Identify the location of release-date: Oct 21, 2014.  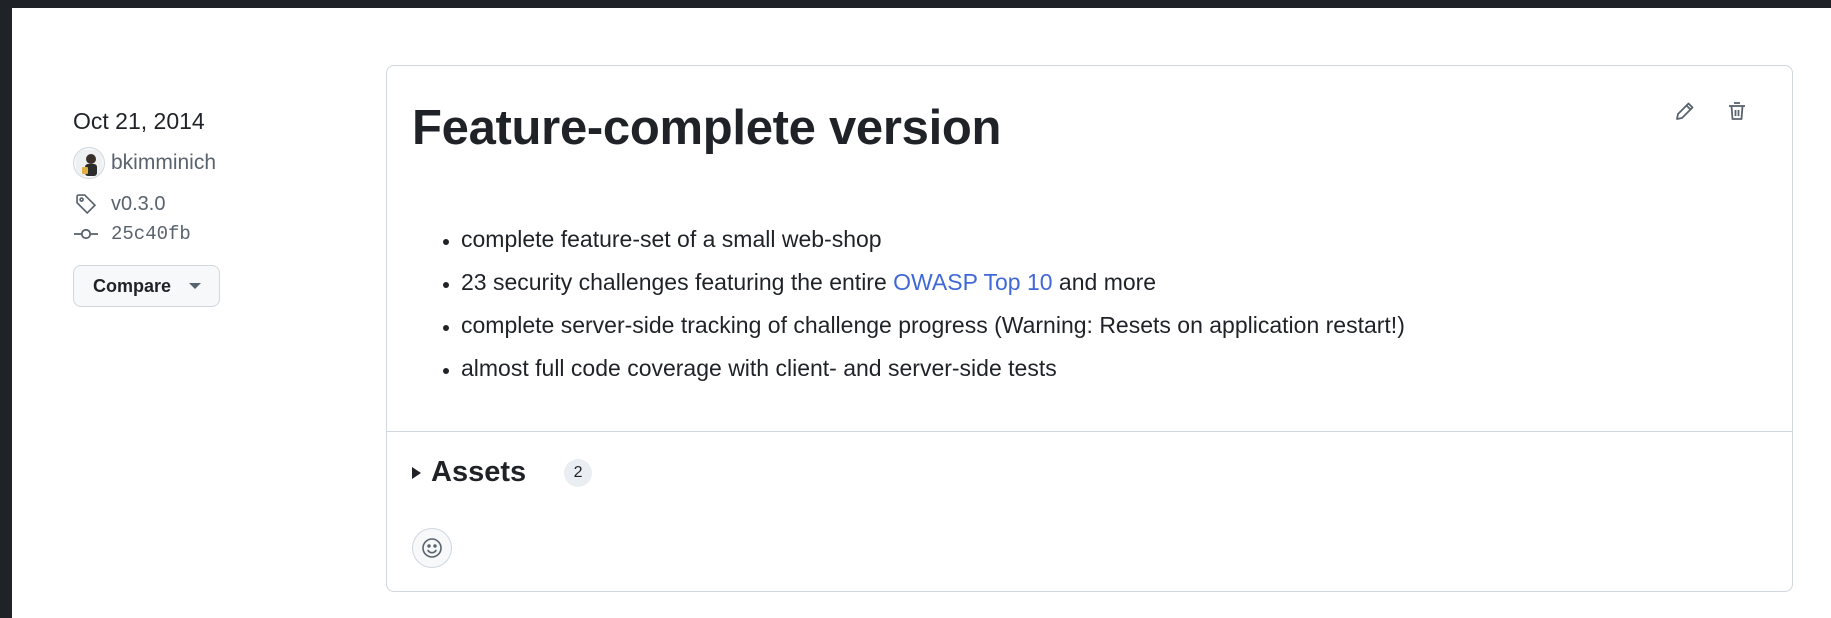
(139, 121).